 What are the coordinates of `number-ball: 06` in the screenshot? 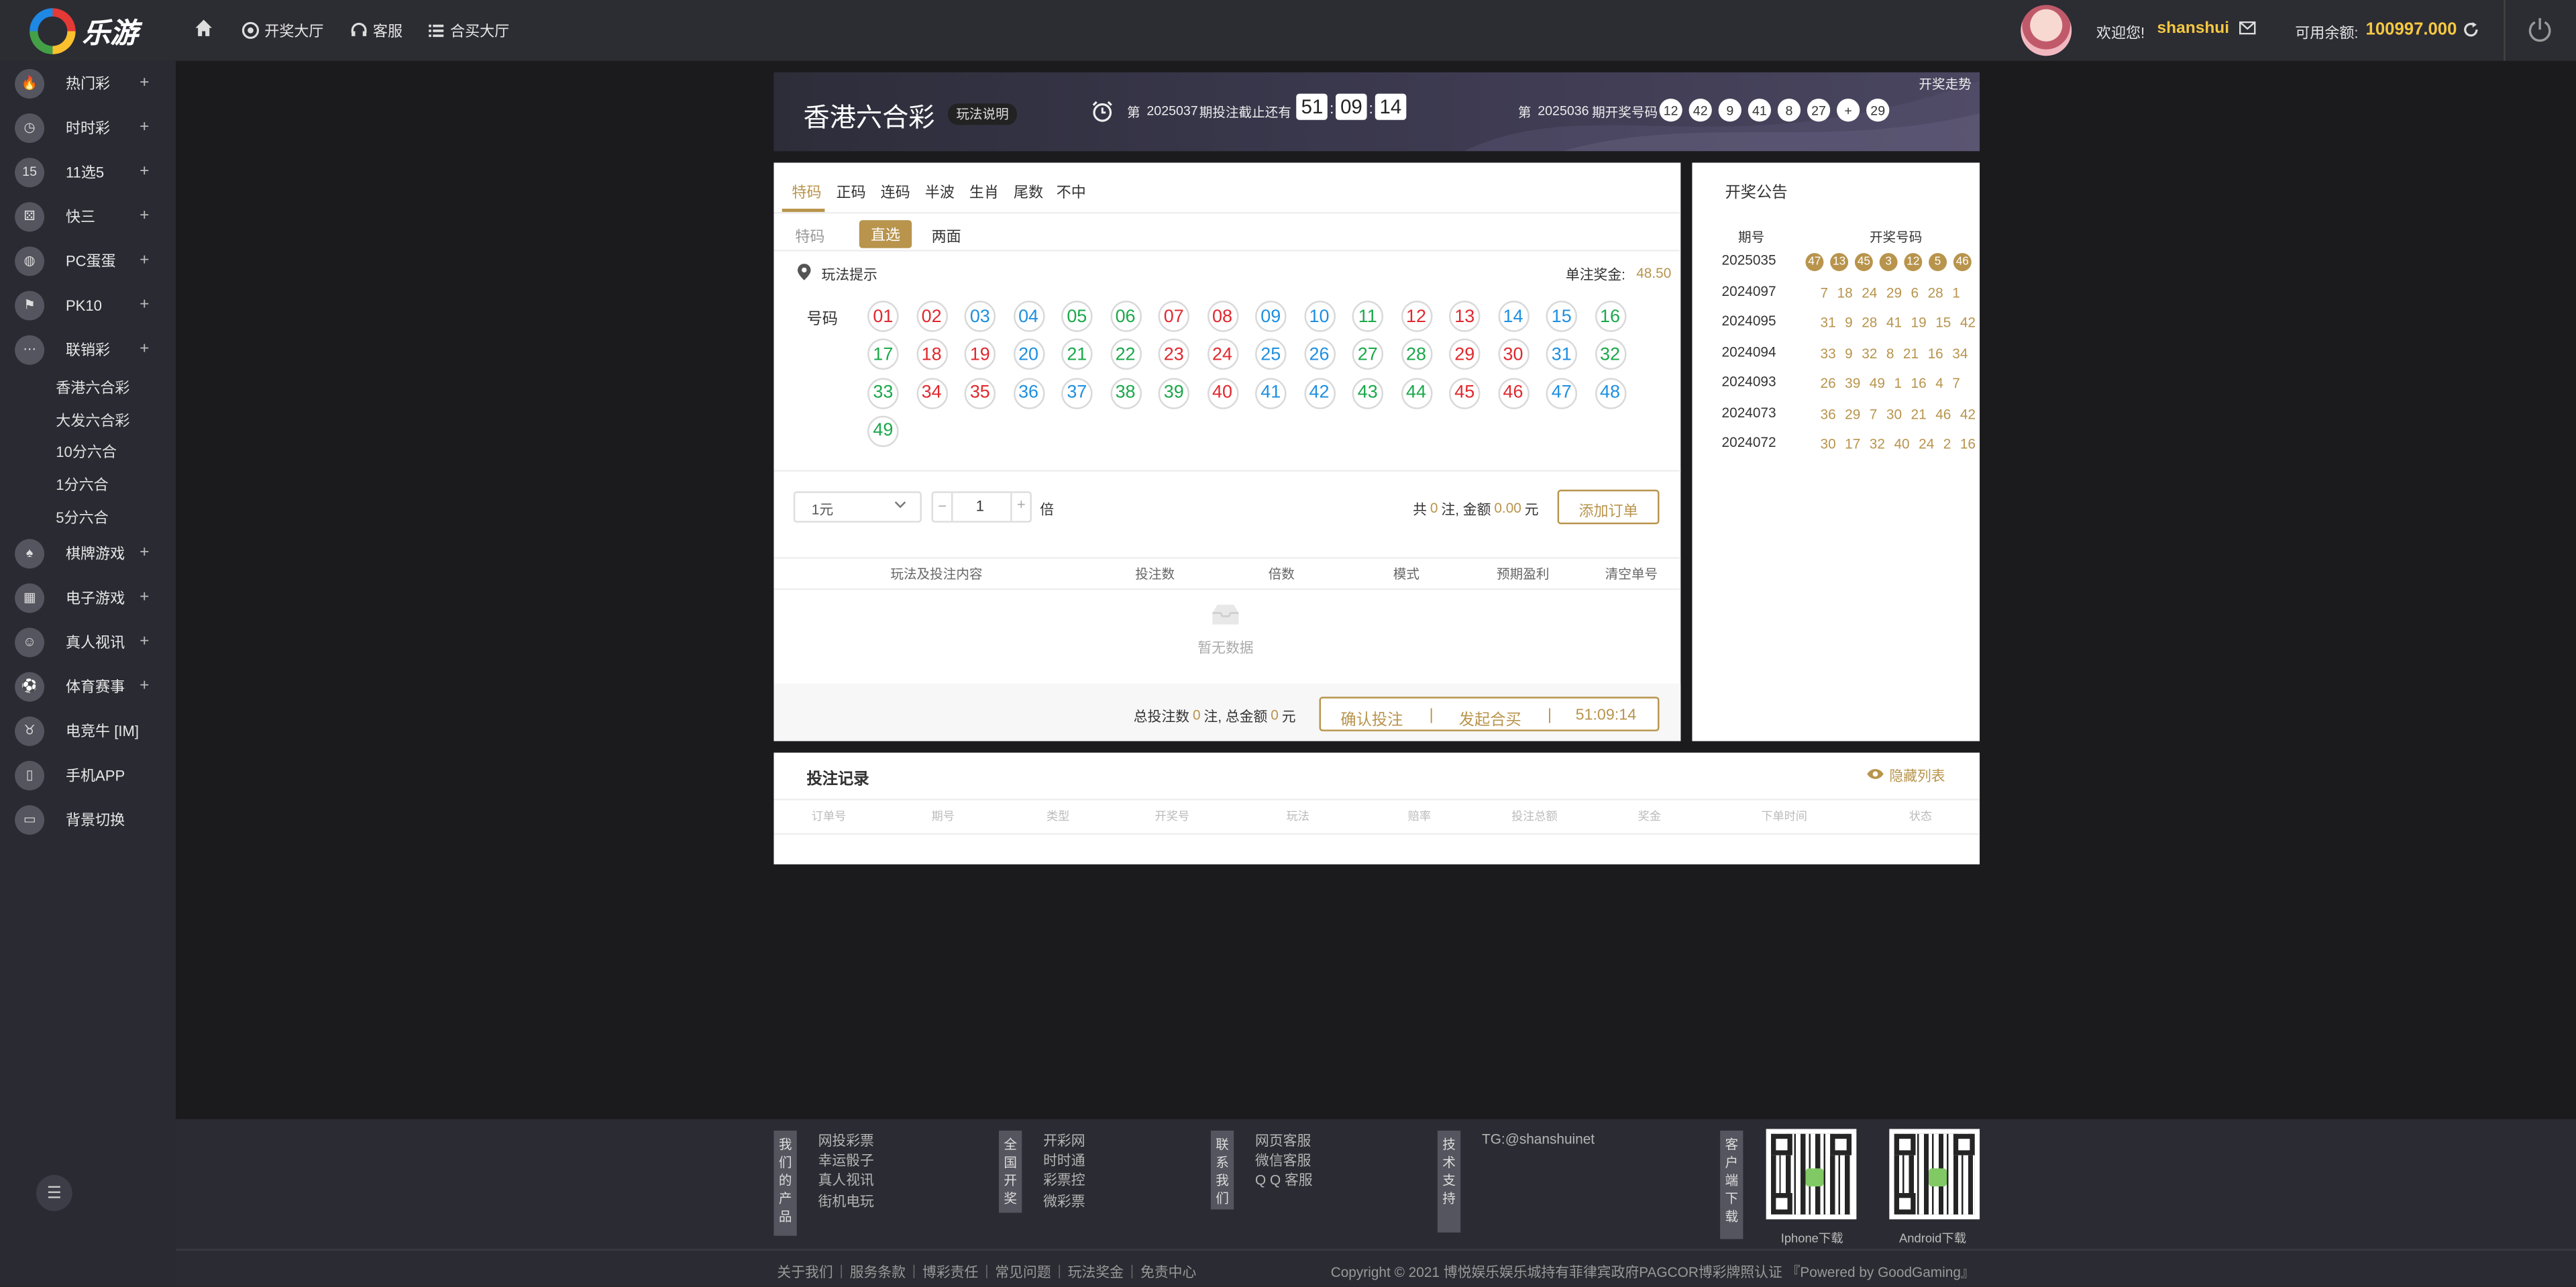 It's located at (1125, 316).